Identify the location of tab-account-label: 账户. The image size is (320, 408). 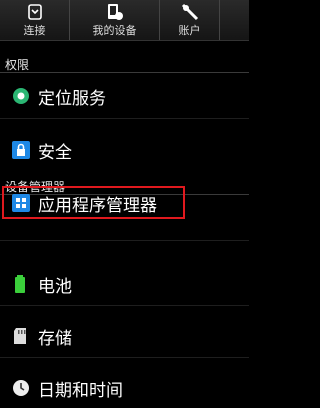
(189, 30).